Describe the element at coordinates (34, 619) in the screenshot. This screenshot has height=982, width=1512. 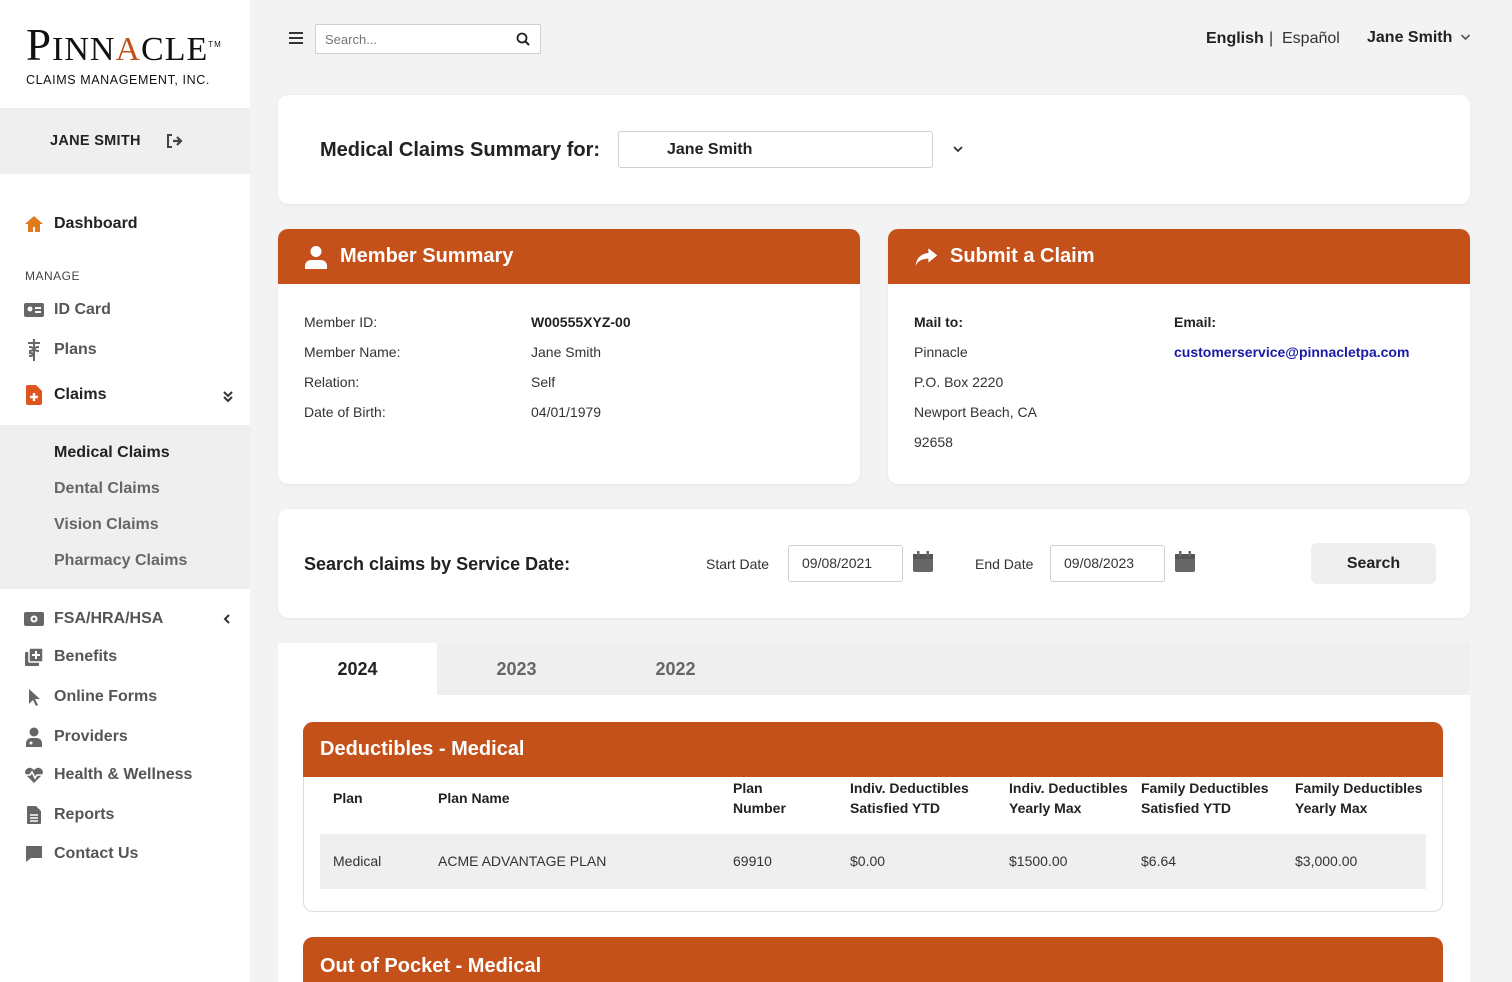
I see `money-icon` at that location.